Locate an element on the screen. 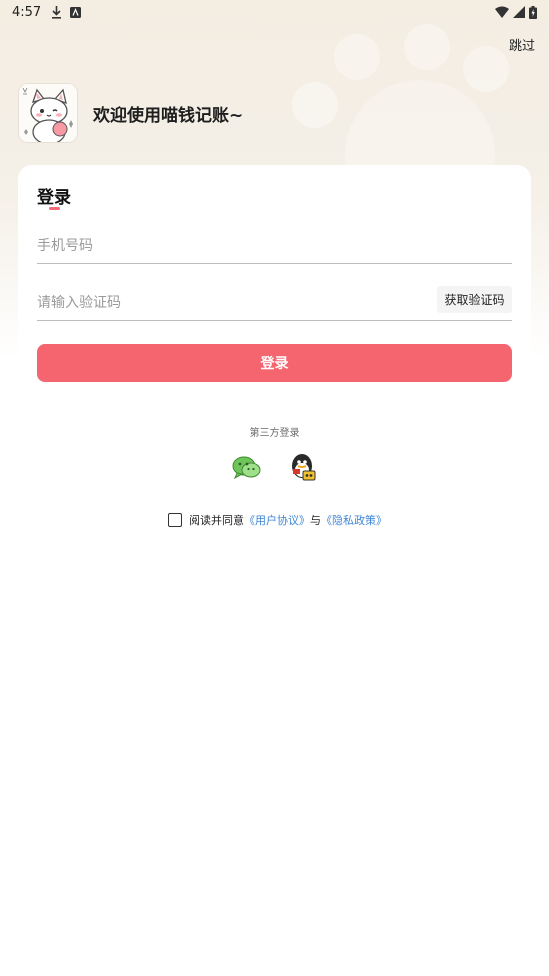  title-underline is located at coordinates (54, 208).